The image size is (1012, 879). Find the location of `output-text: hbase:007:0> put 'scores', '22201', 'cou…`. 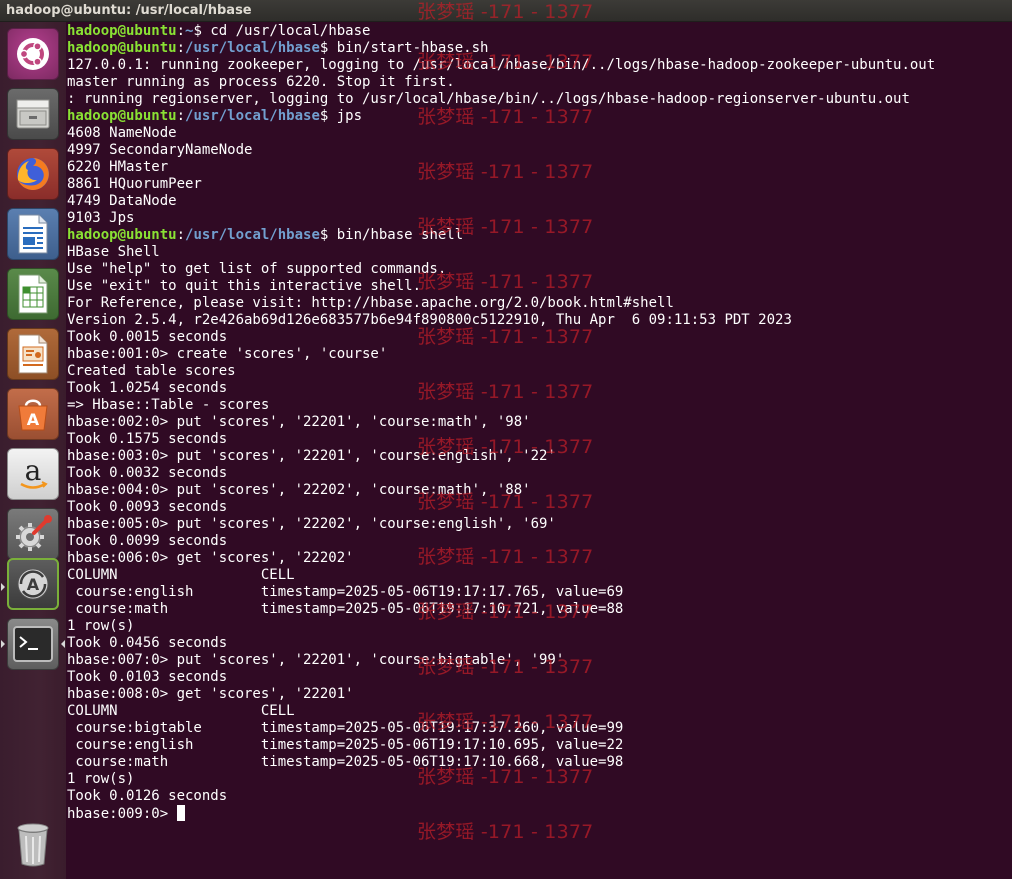

output-text: hbase:007:0> put 'scores', '22201', 'cou… is located at coordinates (316, 660).